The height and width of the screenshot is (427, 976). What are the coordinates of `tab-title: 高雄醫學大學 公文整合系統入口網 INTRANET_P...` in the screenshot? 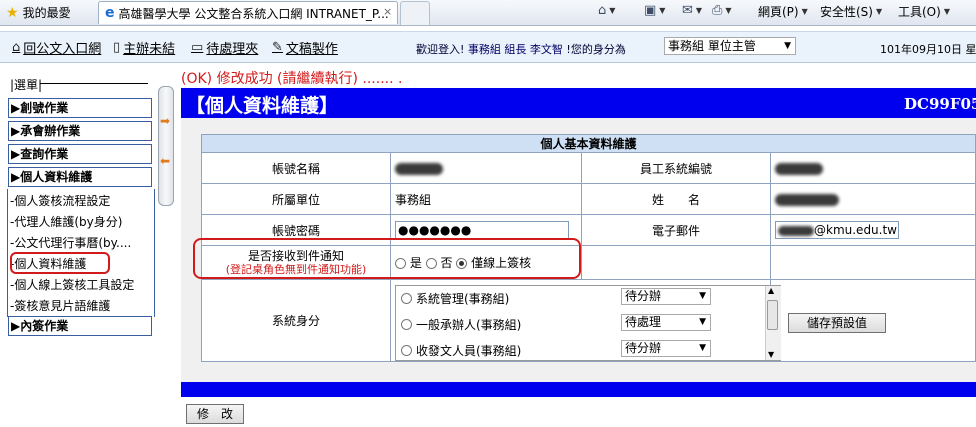 It's located at (253, 13).